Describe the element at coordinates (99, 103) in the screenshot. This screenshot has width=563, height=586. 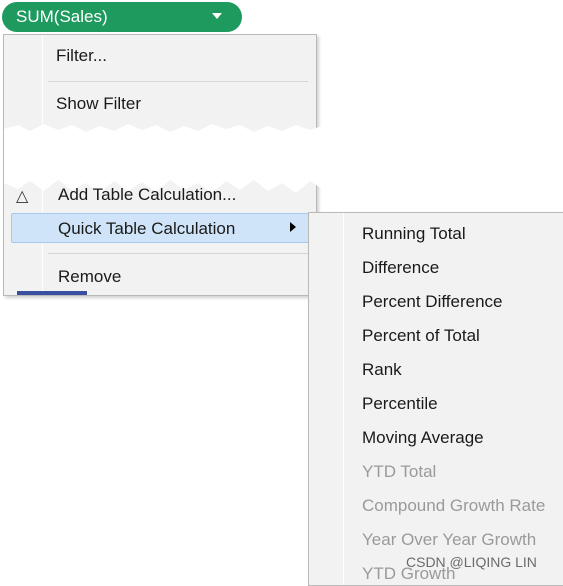
I see `menu-item-label: Show Filter` at that location.